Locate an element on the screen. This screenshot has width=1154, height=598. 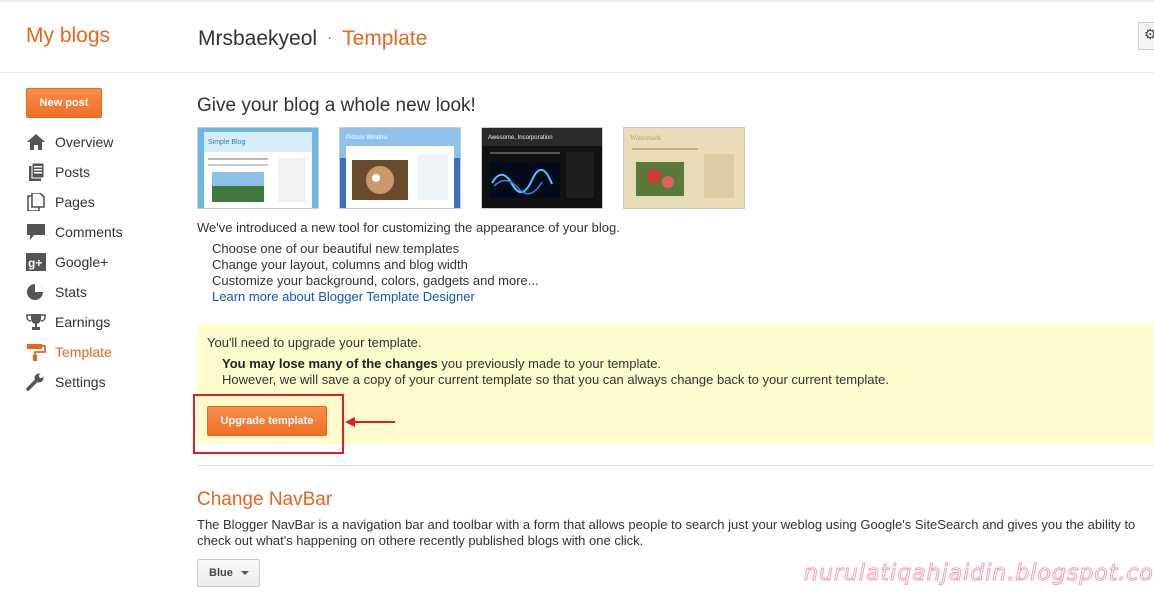
sidebar-item-earnings: Earnings is located at coordinates (106, 325).